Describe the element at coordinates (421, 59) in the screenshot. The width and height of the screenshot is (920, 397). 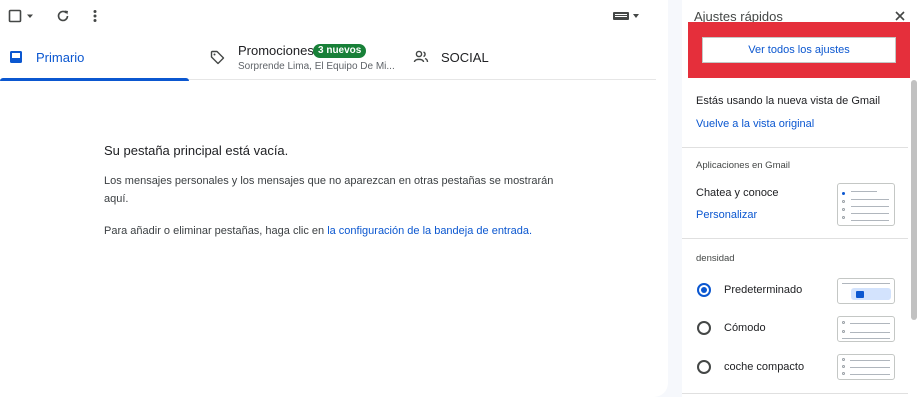
I see `people-icon` at that location.